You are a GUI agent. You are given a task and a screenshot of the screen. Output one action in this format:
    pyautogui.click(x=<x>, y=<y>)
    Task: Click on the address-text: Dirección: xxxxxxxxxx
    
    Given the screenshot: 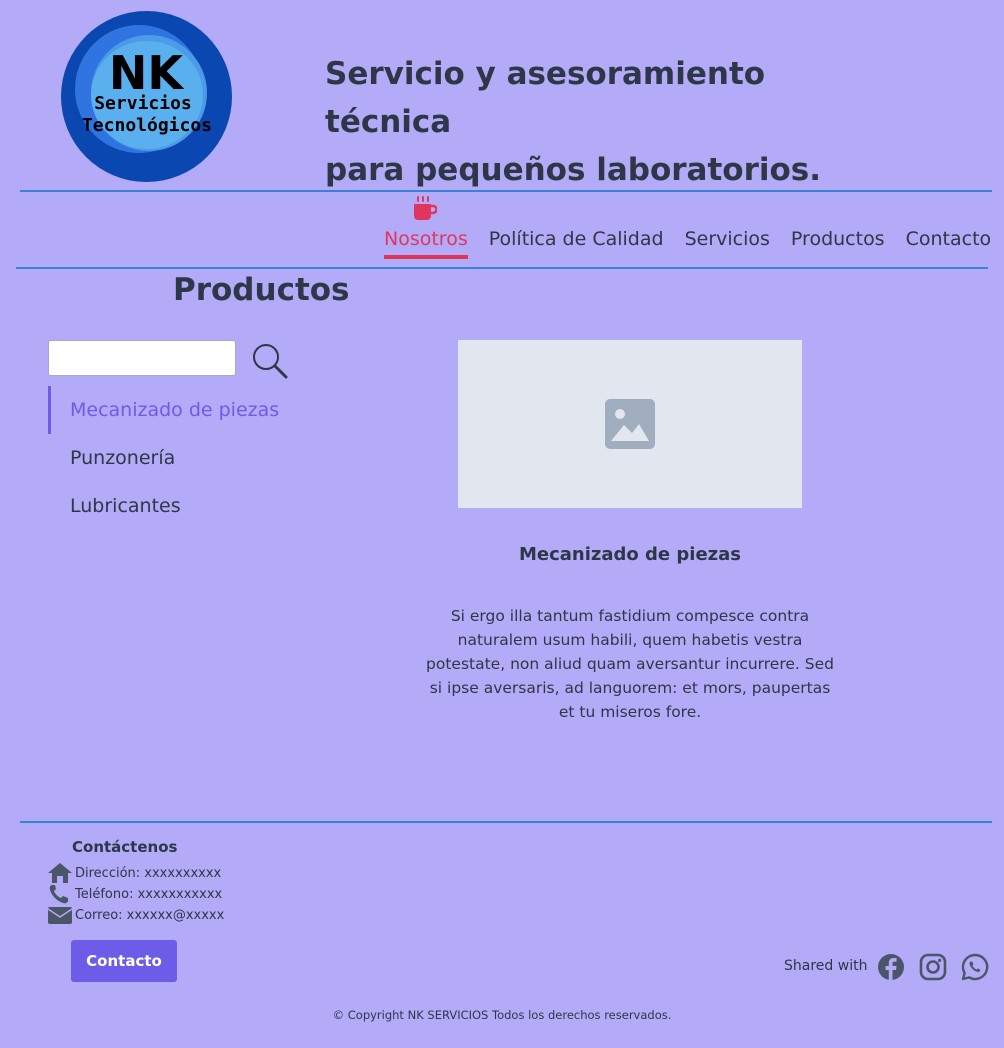 What is the action you would take?
    pyautogui.click(x=148, y=873)
    